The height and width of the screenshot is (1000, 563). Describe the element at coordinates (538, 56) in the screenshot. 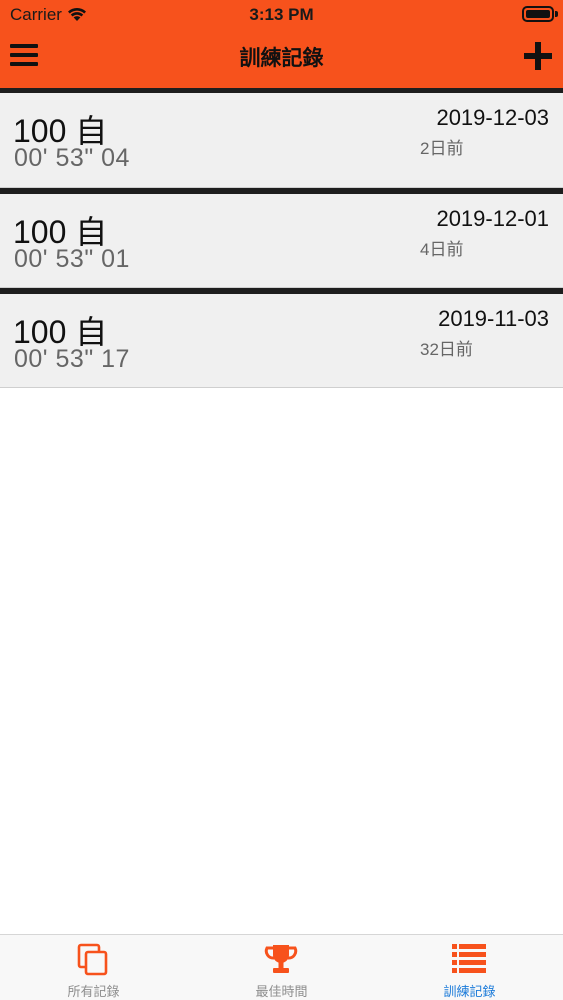

I see `plus-icon` at that location.